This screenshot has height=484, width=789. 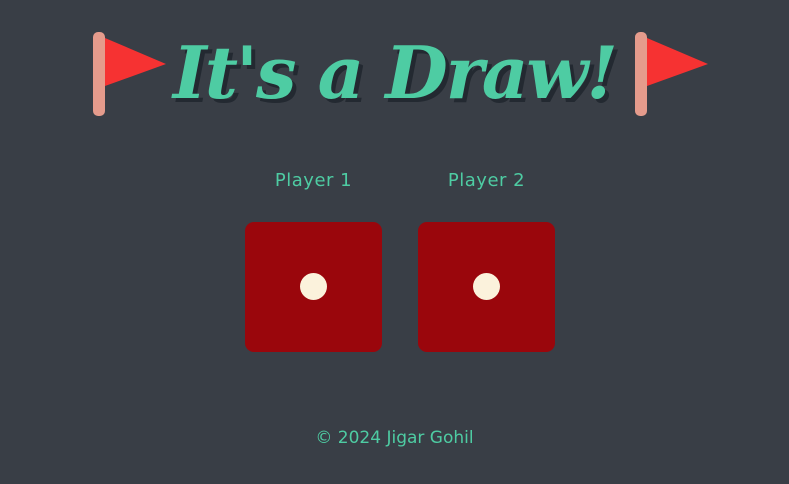 I want to click on red-flag-icon, so click(x=671, y=74).